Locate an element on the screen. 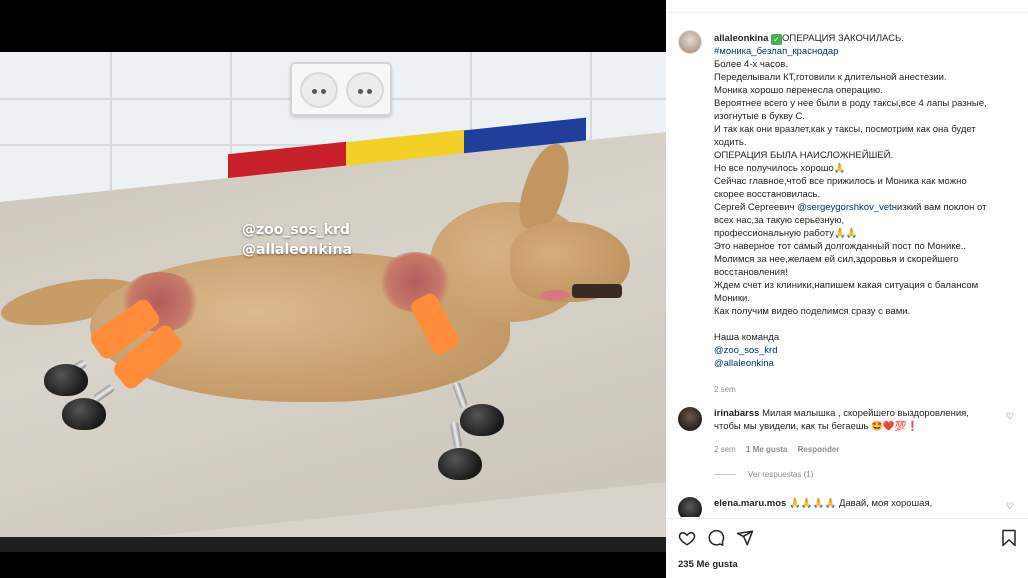 This screenshot has width=1028, height=578. comment-time: 2 sem is located at coordinates (725, 449).